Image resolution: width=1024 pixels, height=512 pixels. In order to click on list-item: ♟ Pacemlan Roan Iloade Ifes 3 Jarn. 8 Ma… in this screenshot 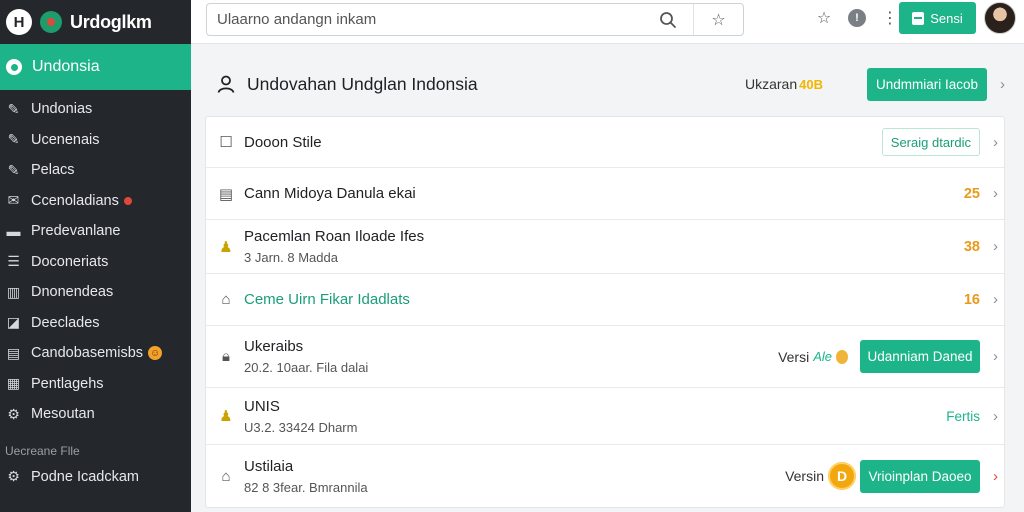, I will do `click(605, 247)`.